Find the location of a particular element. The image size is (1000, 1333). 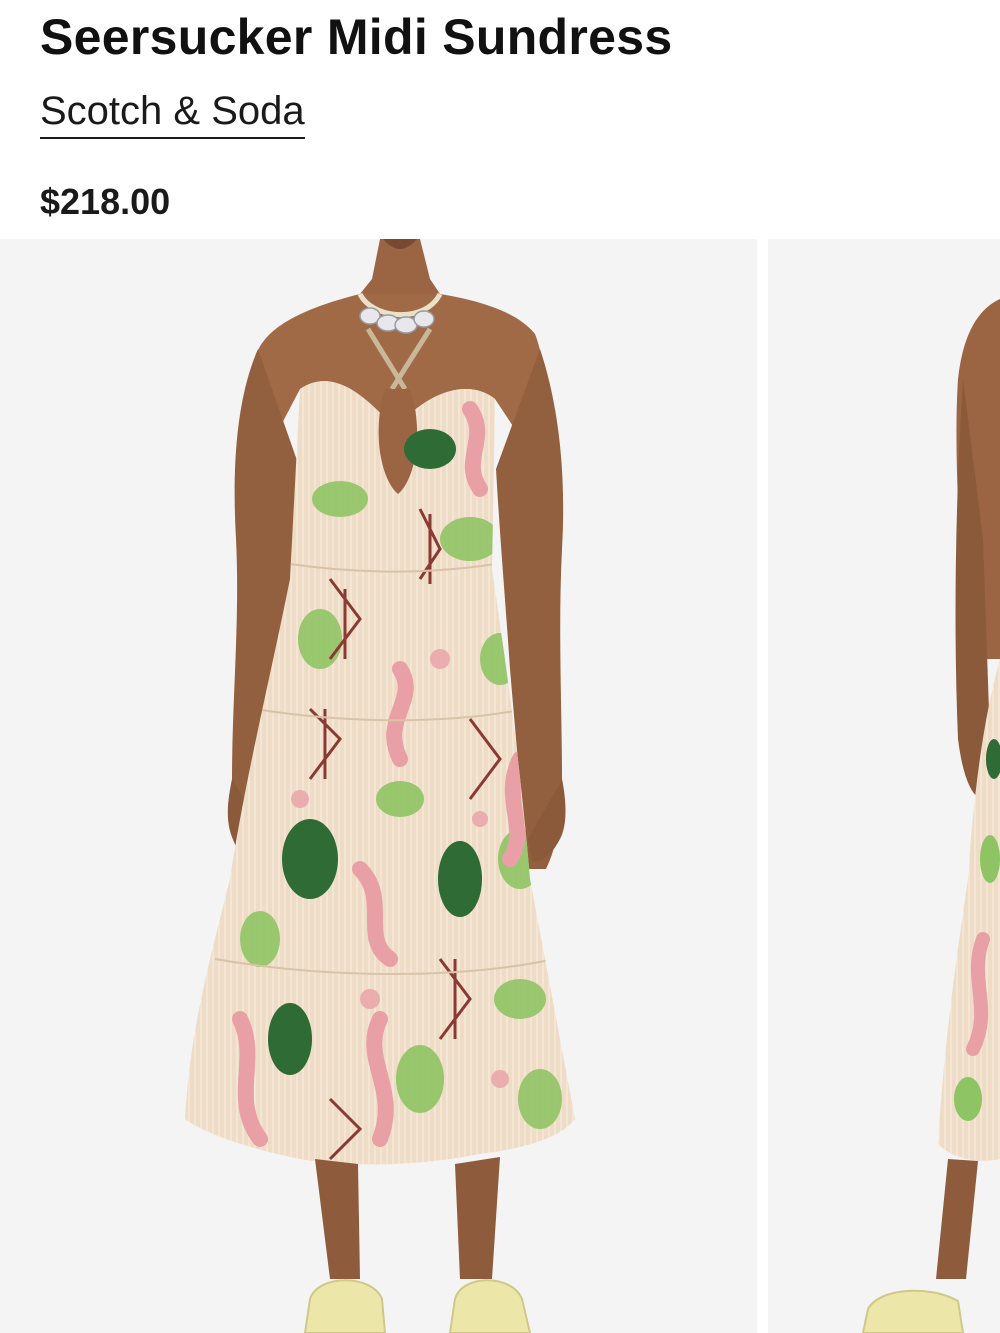

dress-side-illustration is located at coordinates (930, 816).